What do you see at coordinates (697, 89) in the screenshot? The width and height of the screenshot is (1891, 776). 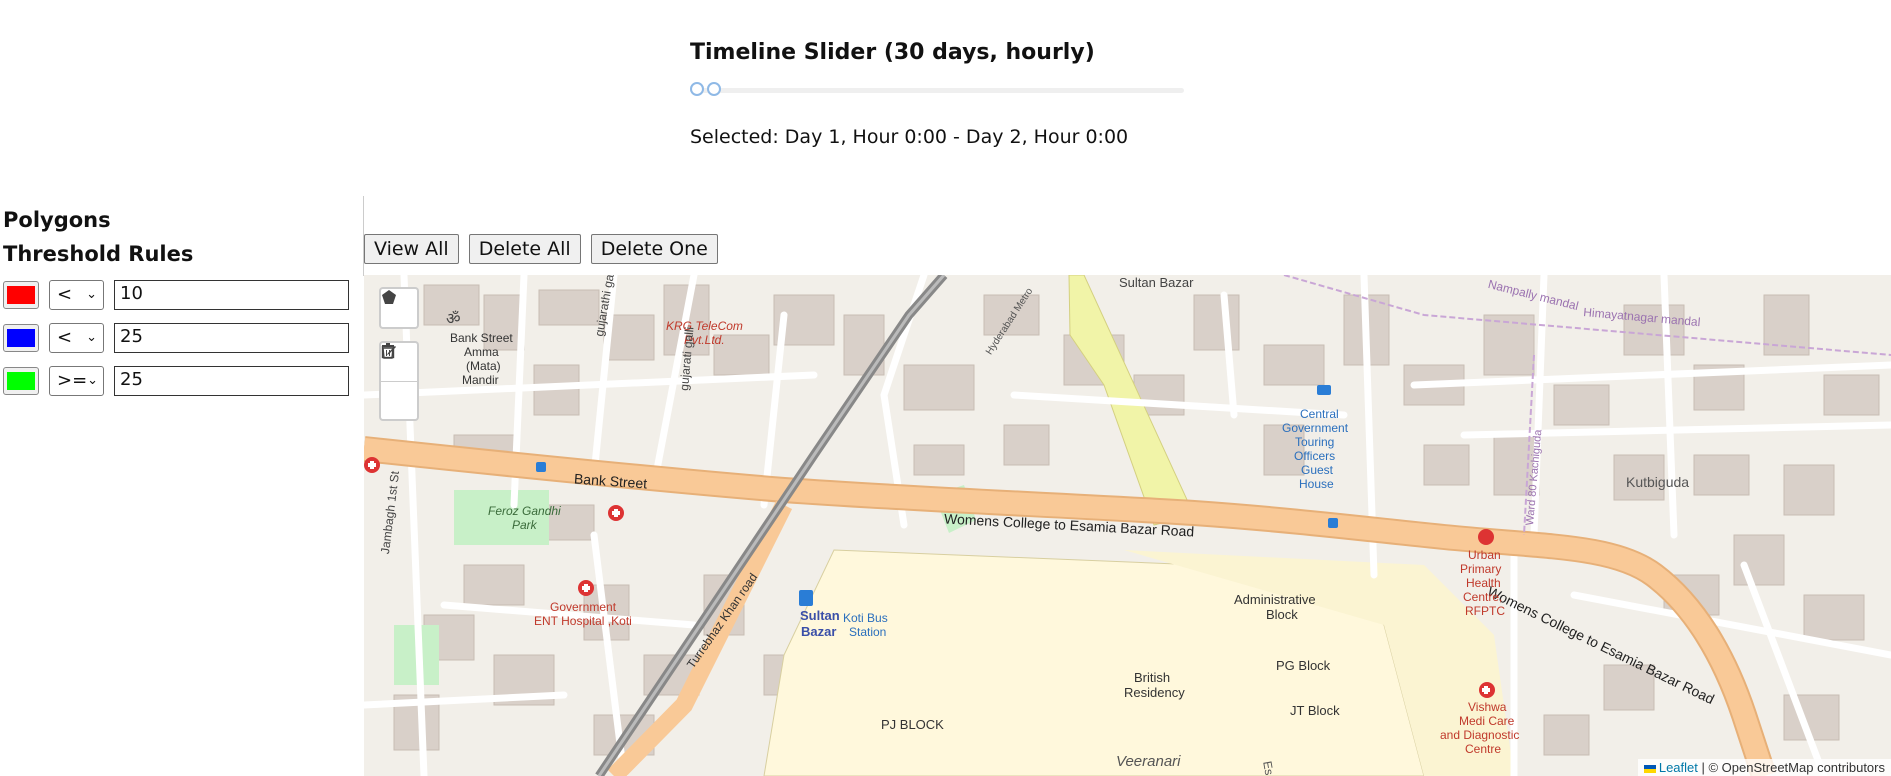 I see `timeline-start-handle` at bounding box center [697, 89].